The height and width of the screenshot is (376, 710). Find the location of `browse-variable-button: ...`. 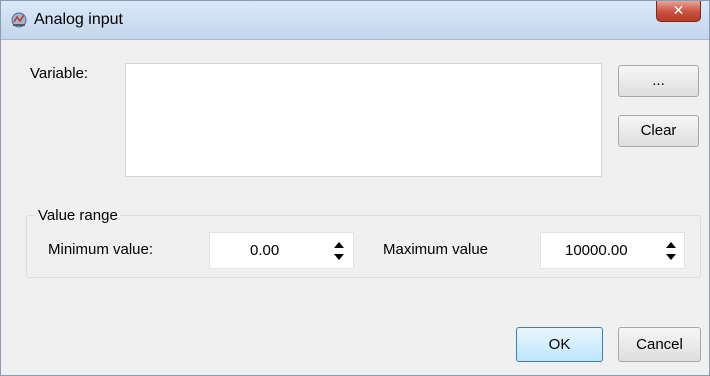

browse-variable-button: ... is located at coordinates (658, 81).